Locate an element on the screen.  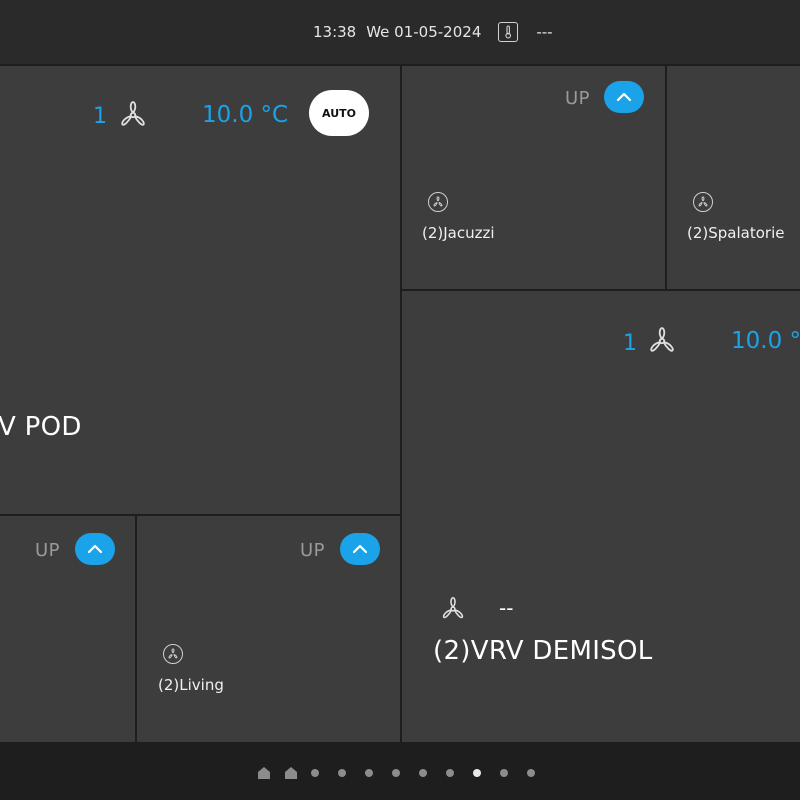
tile-name: (2)Living is located at coordinates (191, 685).